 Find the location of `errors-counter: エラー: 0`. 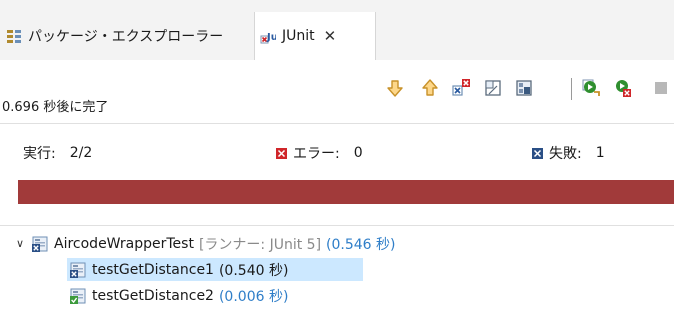

errors-counter: エラー: 0 is located at coordinates (319, 153).